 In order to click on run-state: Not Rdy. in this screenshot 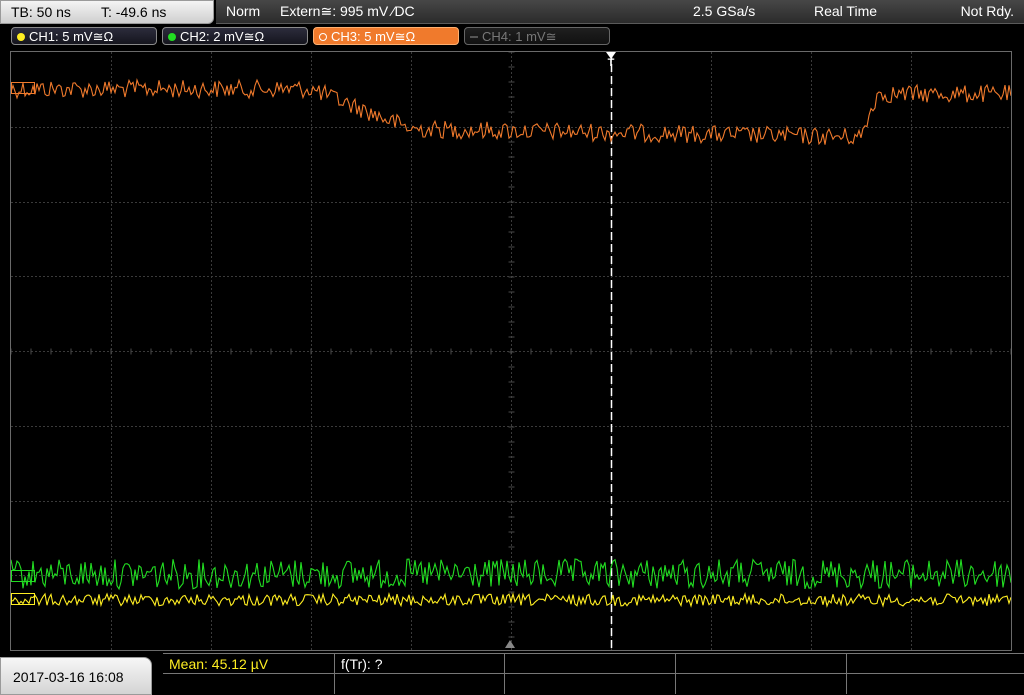, I will do `click(987, 11)`.